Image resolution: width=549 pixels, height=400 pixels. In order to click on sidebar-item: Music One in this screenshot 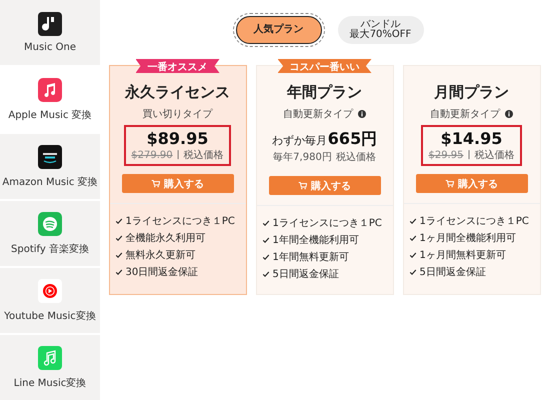, I will do `click(50, 32)`.